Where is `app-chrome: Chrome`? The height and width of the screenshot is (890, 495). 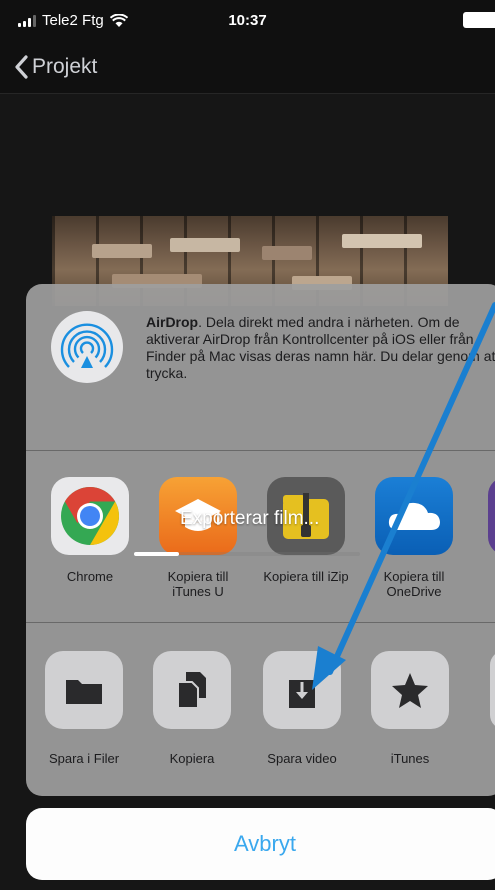
app-chrome: Chrome is located at coordinates (90, 530).